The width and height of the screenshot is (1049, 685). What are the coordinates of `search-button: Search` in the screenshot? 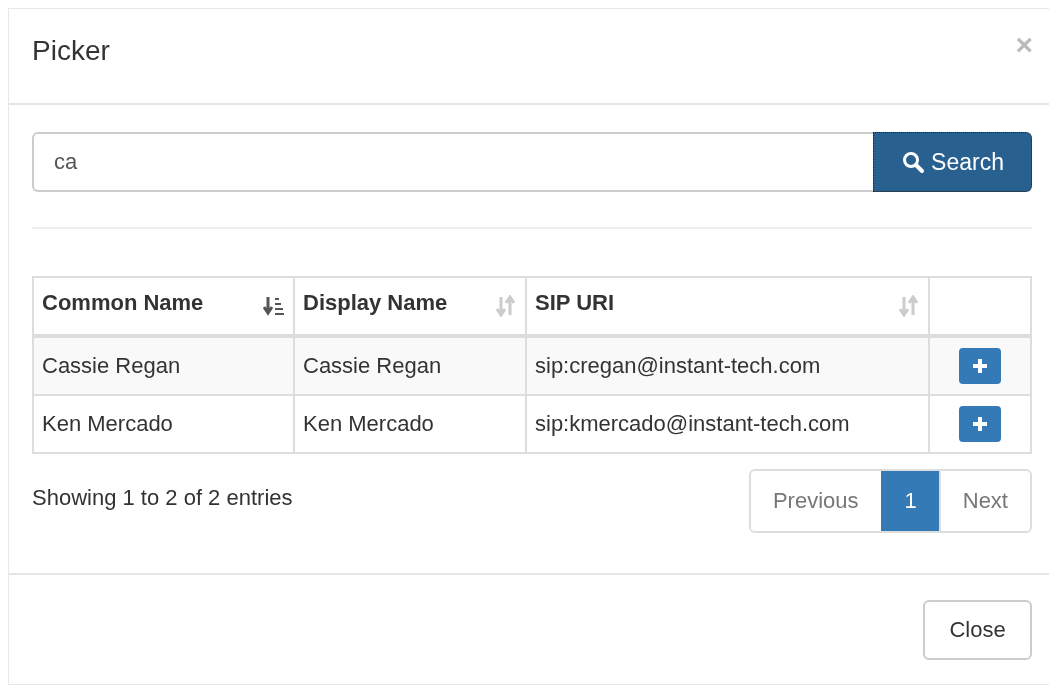 It's located at (952, 162).